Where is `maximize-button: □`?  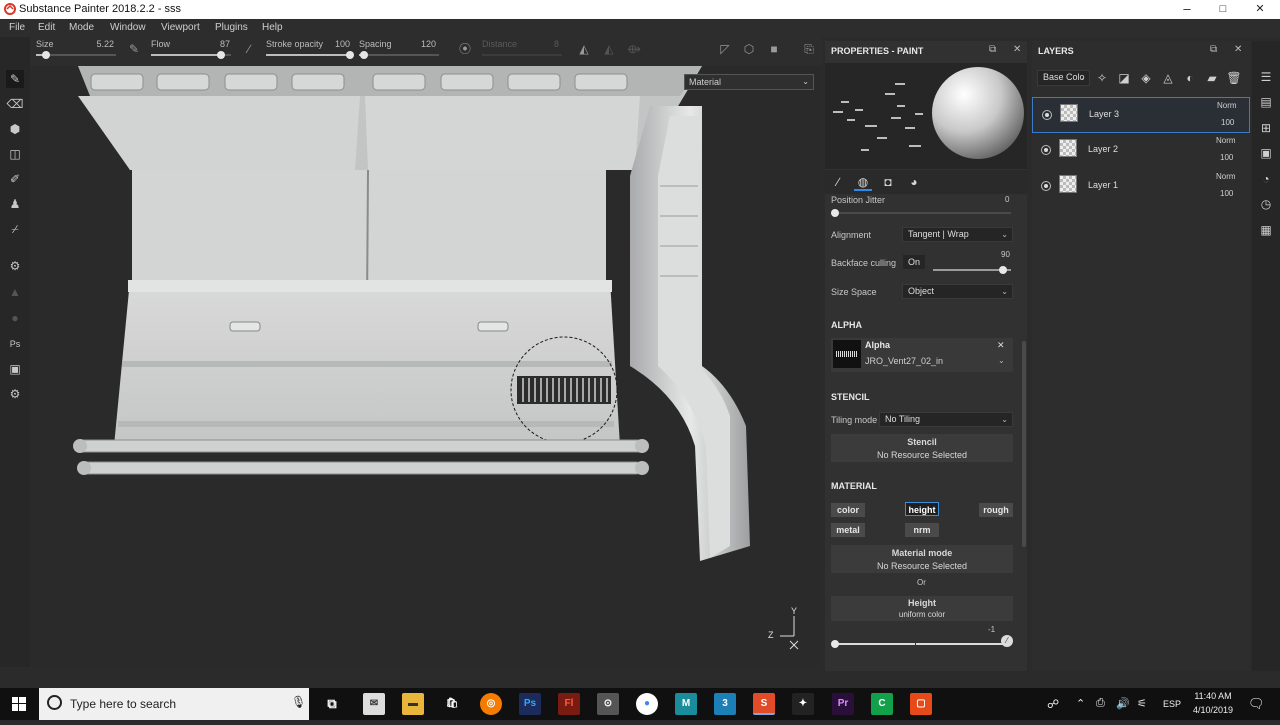 maximize-button: □ is located at coordinates (1223, 9).